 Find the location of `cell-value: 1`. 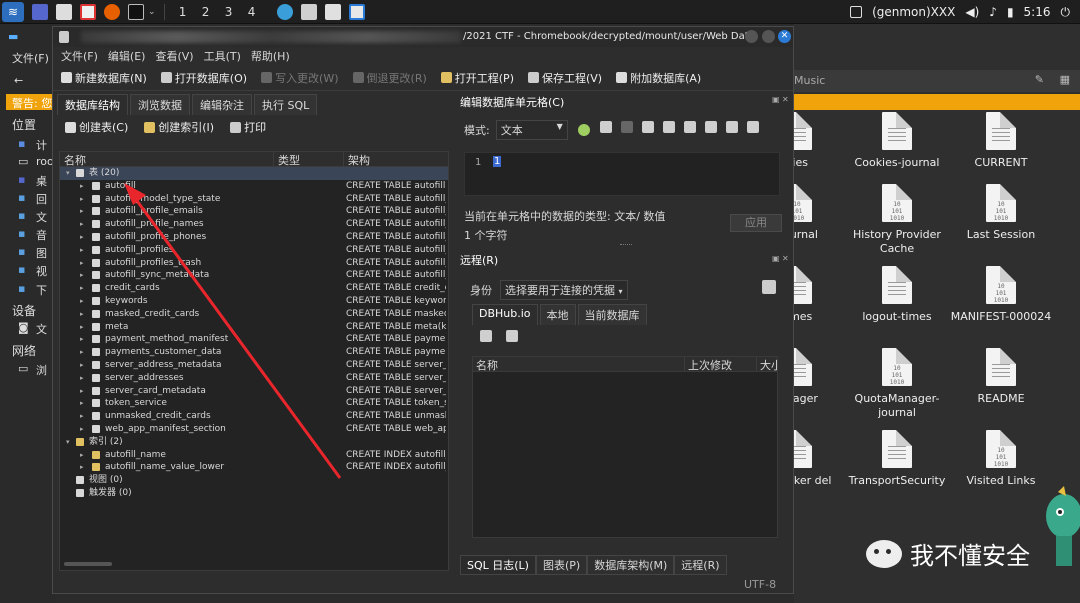

cell-value: 1 is located at coordinates (497, 161).